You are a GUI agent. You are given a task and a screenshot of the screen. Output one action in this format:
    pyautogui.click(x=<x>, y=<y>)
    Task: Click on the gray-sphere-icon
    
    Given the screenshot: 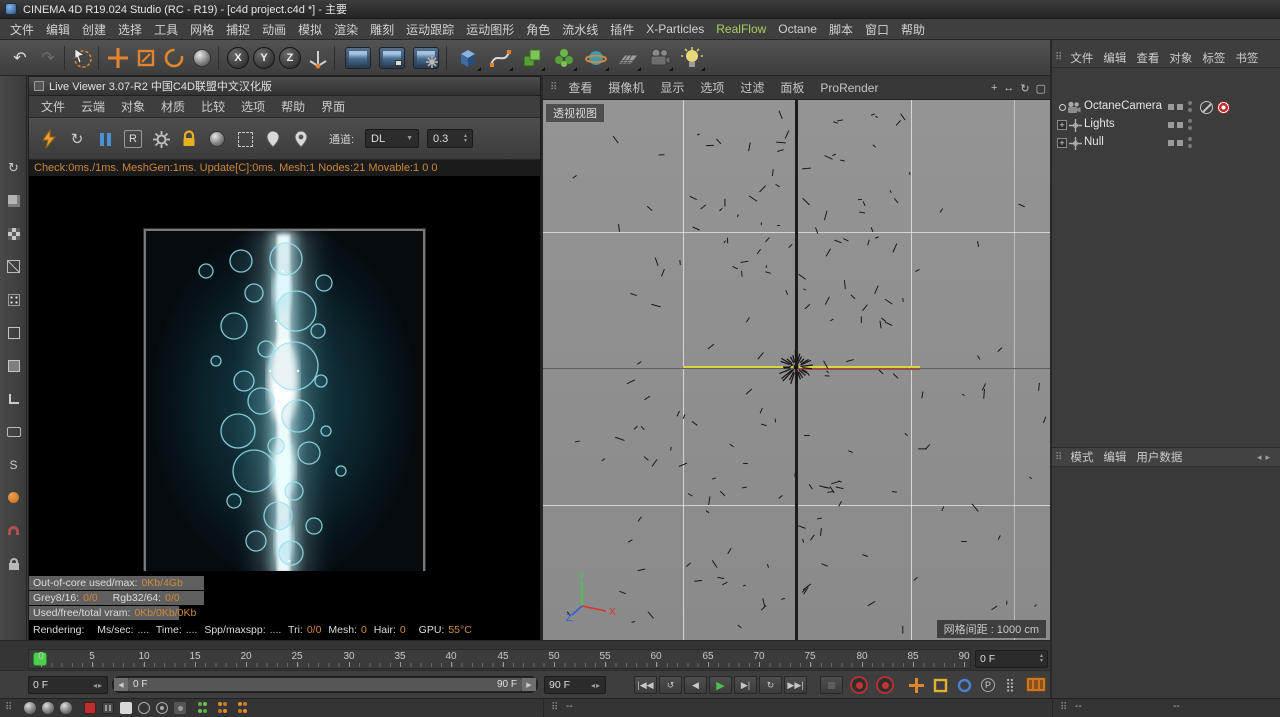 What is the action you would take?
    pyautogui.click(x=48, y=708)
    